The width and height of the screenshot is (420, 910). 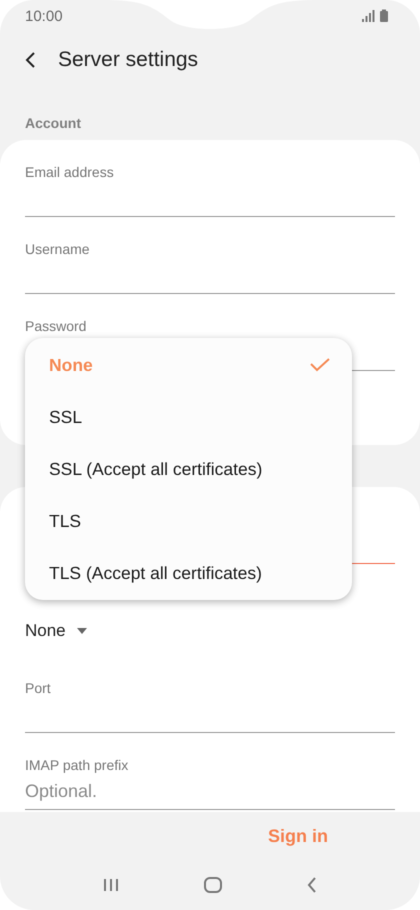 I want to click on security-type-dropdown: None, so click(x=56, y=631).